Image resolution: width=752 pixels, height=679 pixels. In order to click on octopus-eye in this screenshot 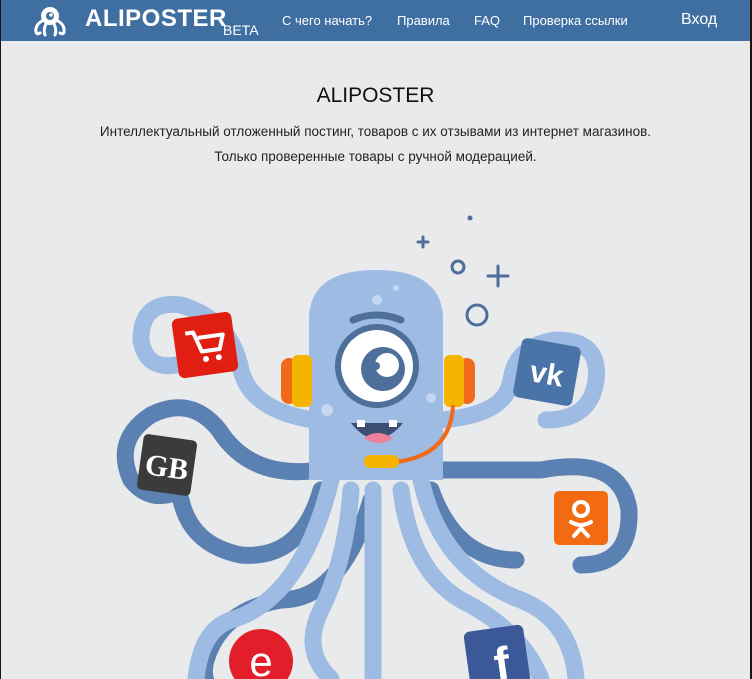, I will do `click(377, 366)`.